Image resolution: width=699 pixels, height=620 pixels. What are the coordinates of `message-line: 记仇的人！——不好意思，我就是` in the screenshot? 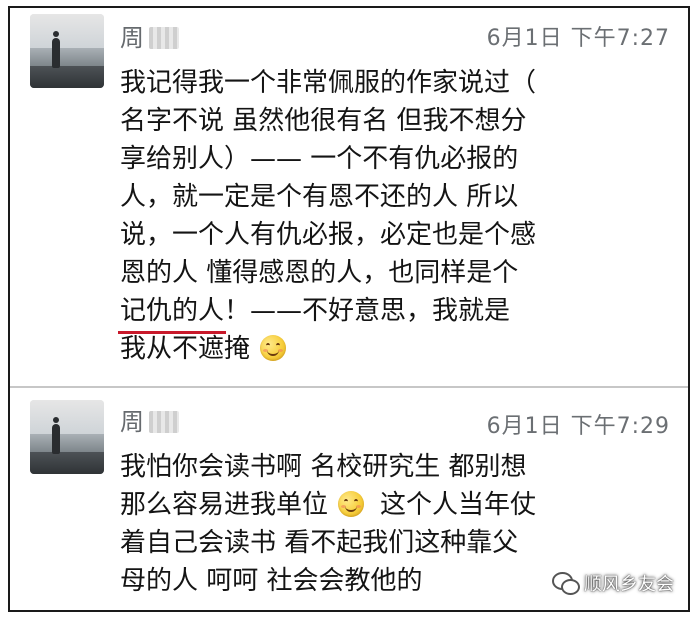 It's located at (391, 313).